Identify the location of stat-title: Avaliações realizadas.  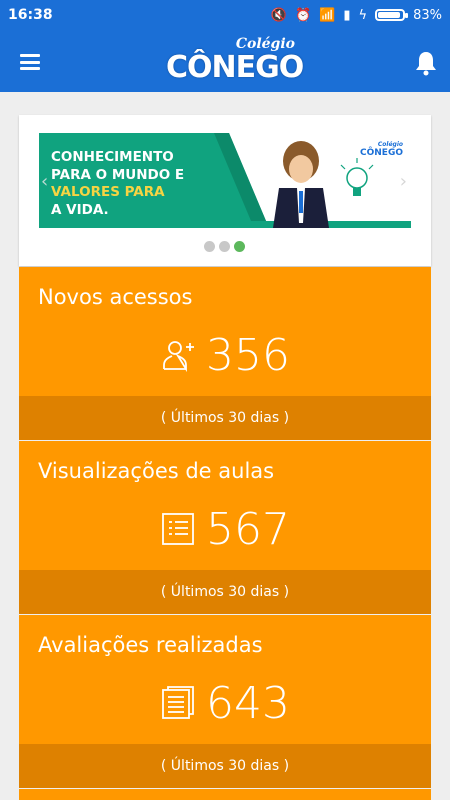
(150, 645).